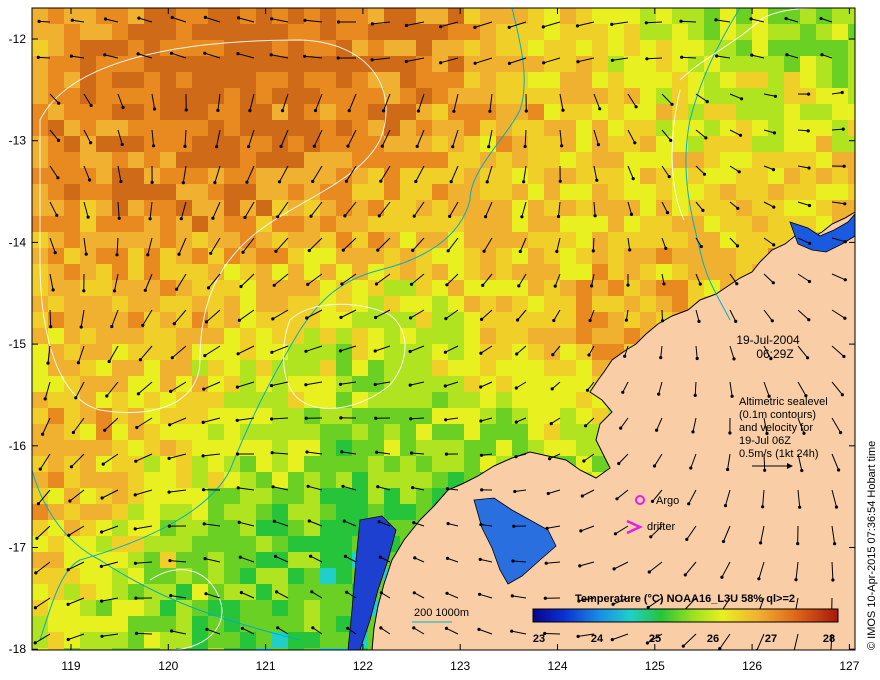 This screenshot has height=680, width=880. I want to click on drifter-label: drifter, so click(661, 527).